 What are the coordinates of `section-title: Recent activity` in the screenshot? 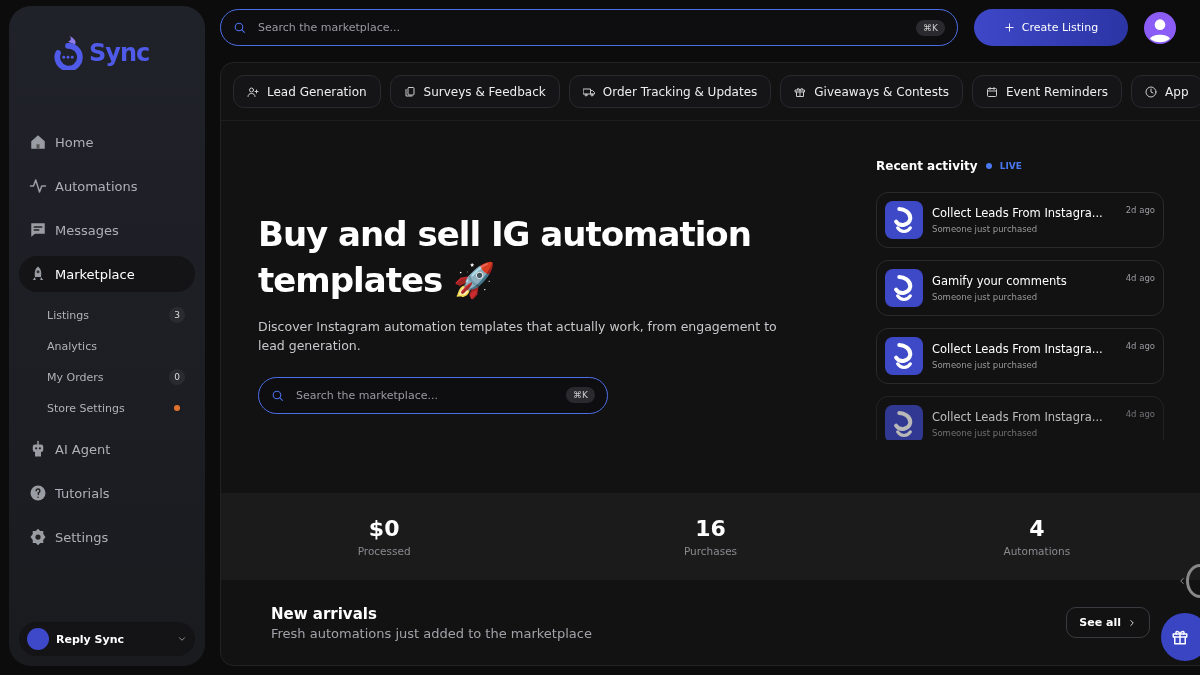 It's located at (927, 166).